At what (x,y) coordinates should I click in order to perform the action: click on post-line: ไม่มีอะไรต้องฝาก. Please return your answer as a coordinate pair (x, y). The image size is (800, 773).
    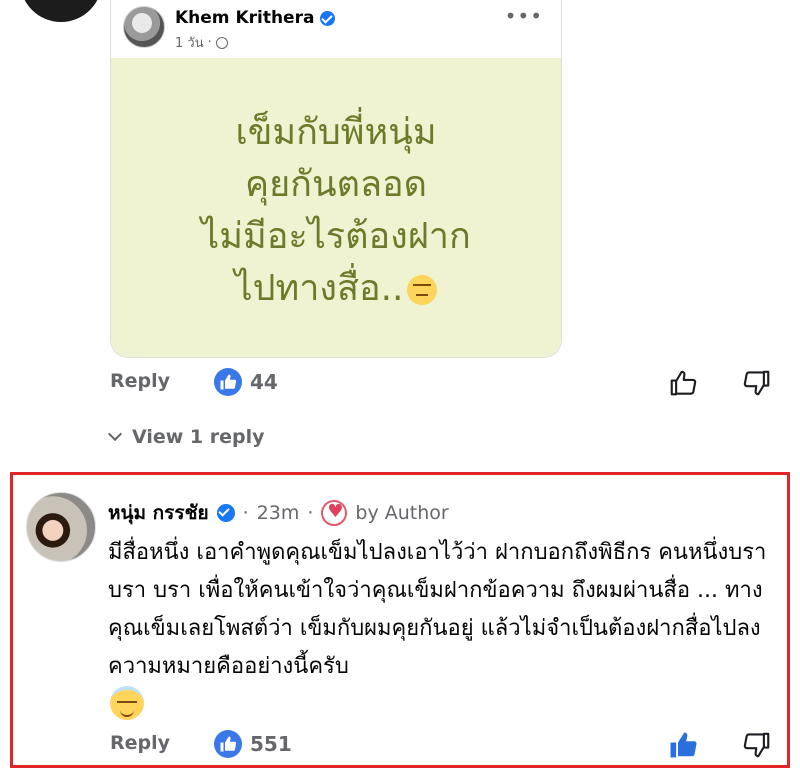
    Looking at the image, I should click on (336, 236).